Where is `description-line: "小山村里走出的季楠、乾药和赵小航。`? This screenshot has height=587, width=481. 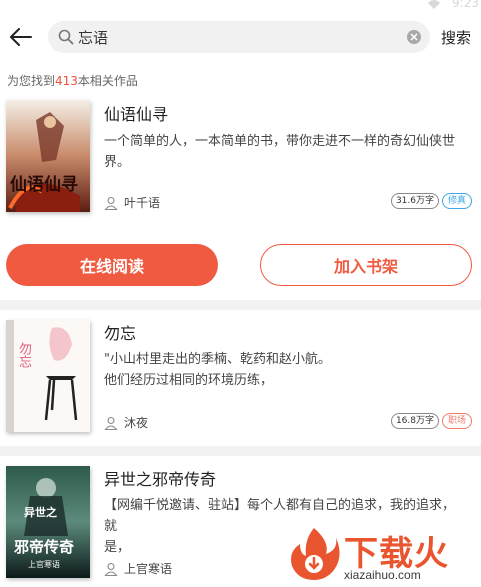
description-line: "小山村里走出的季楠、乾药和赵小航。 is located at coordinates (217, 359).